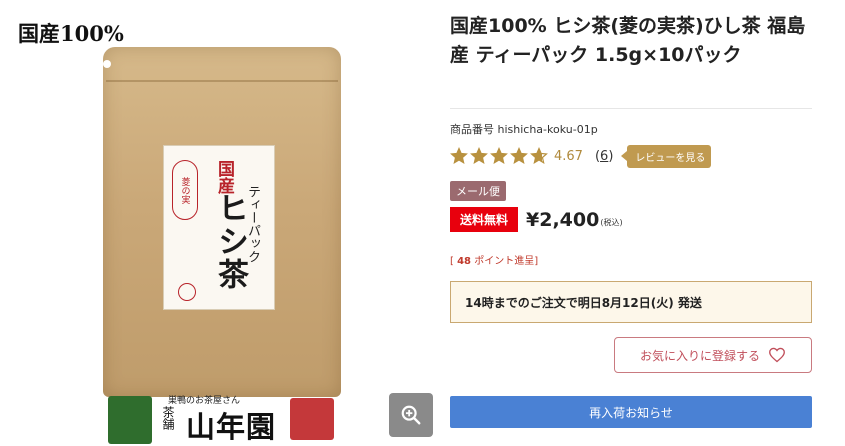 Image resolution: width=845 pixels, height=446 pixels. I want to click on points-note: [ 48 ポイント進呈], so click(494, 259).